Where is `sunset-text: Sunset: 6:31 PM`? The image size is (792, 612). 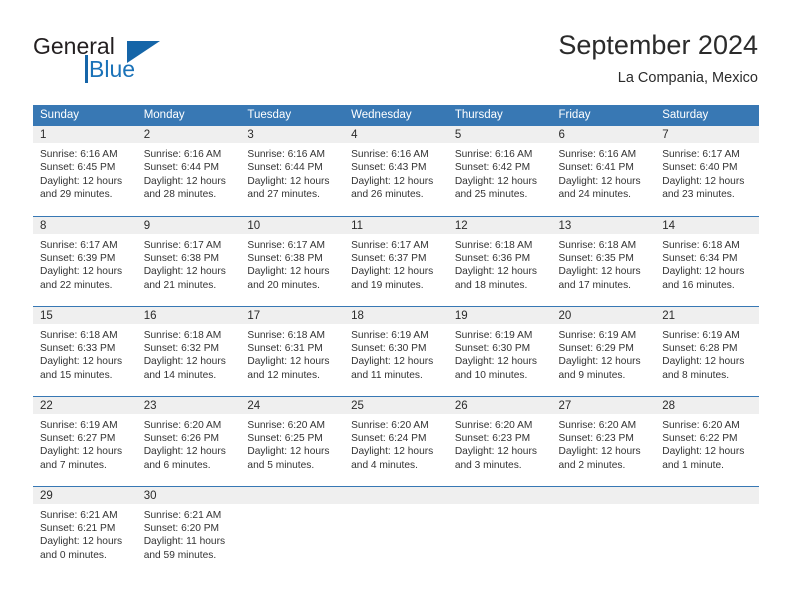 sunset-text: Sunset: 6:31 PM is located at coordinates (285, 348).